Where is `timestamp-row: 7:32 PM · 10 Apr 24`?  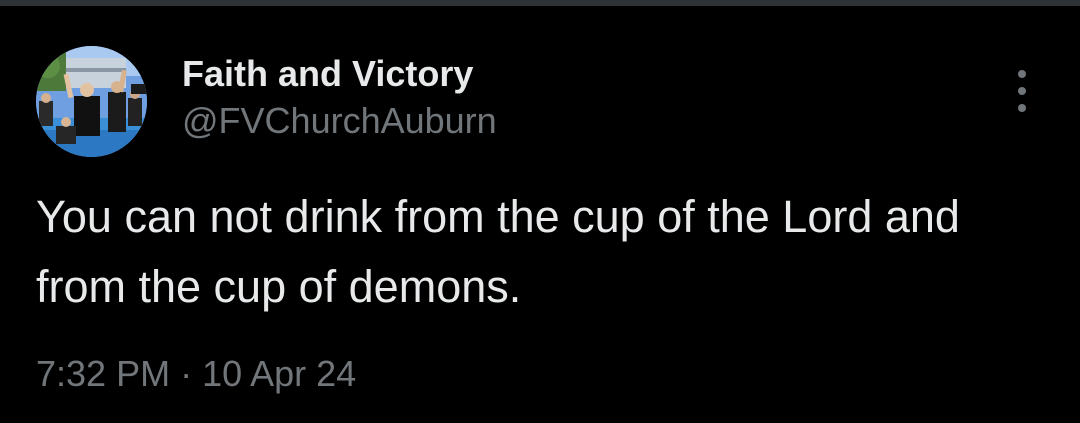 timestamp-row: 7:32 PM · 10 Apr 24 is located at coordinates (196, 374).